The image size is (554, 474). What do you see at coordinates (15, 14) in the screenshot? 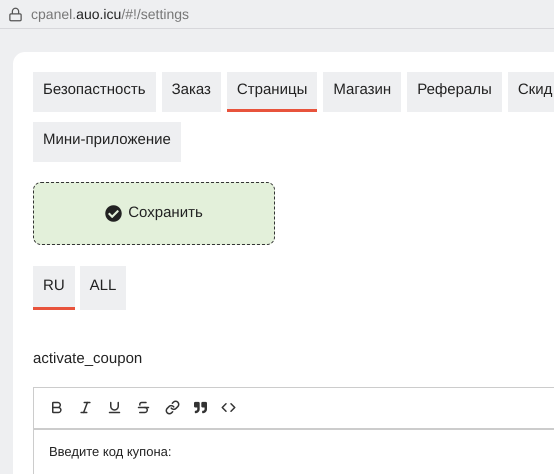
I see `lock-icon` at bounding box center [15, 14].